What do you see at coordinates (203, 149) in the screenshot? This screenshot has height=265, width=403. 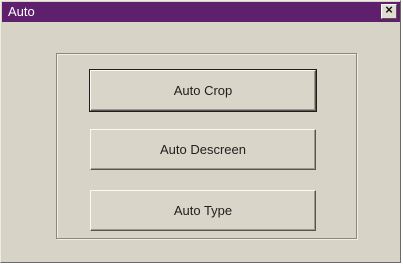 I see `auto-descreen-button: Auto Descreen` at bounding box center [203, 149].